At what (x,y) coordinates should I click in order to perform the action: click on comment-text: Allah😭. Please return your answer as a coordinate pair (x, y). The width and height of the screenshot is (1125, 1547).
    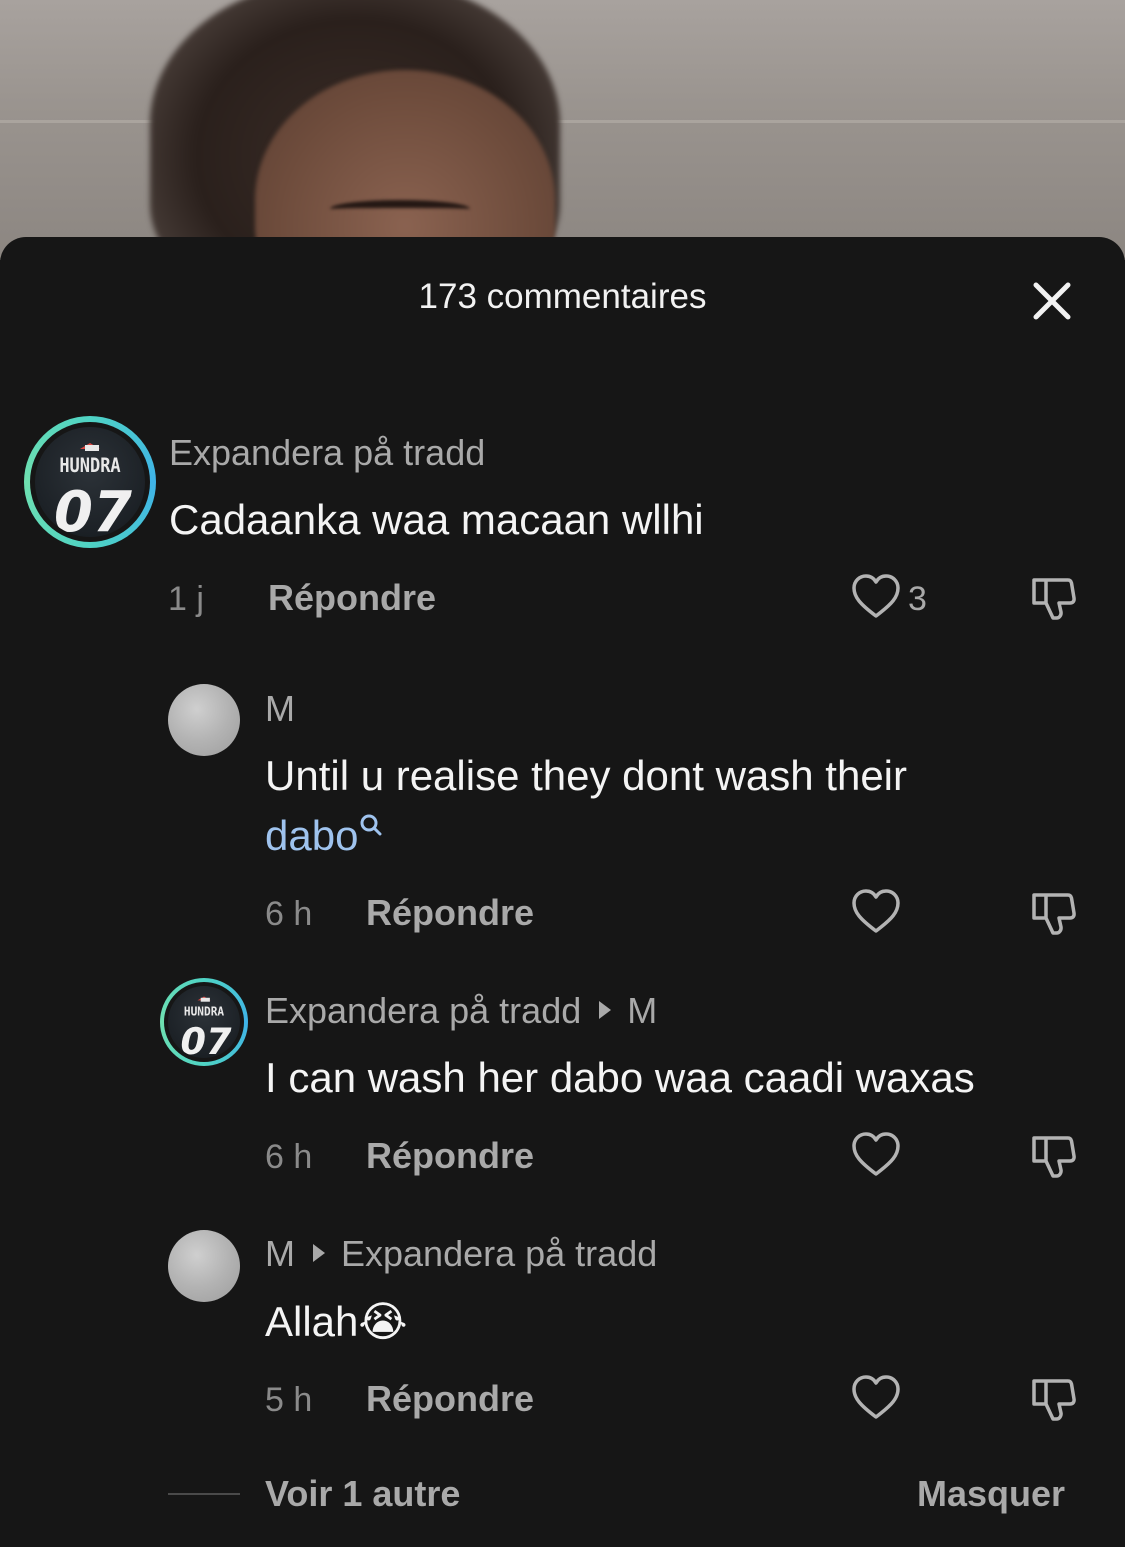
    Looking at the image, I should click on (336, 1322).